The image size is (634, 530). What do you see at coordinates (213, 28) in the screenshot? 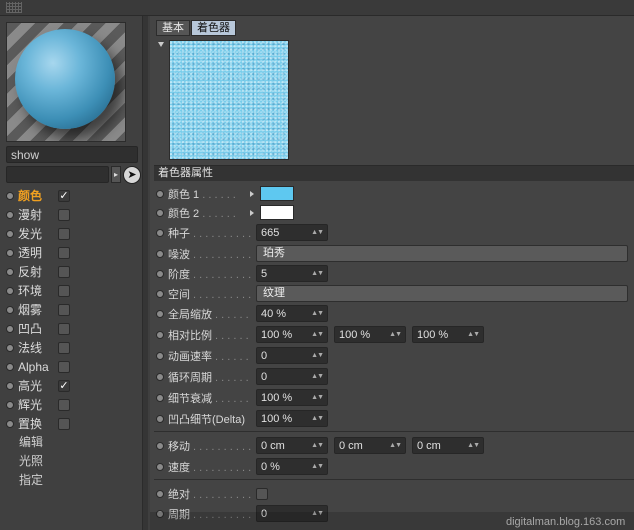
I see `tab-shader: 着色器` at bounding box center [213, 28].